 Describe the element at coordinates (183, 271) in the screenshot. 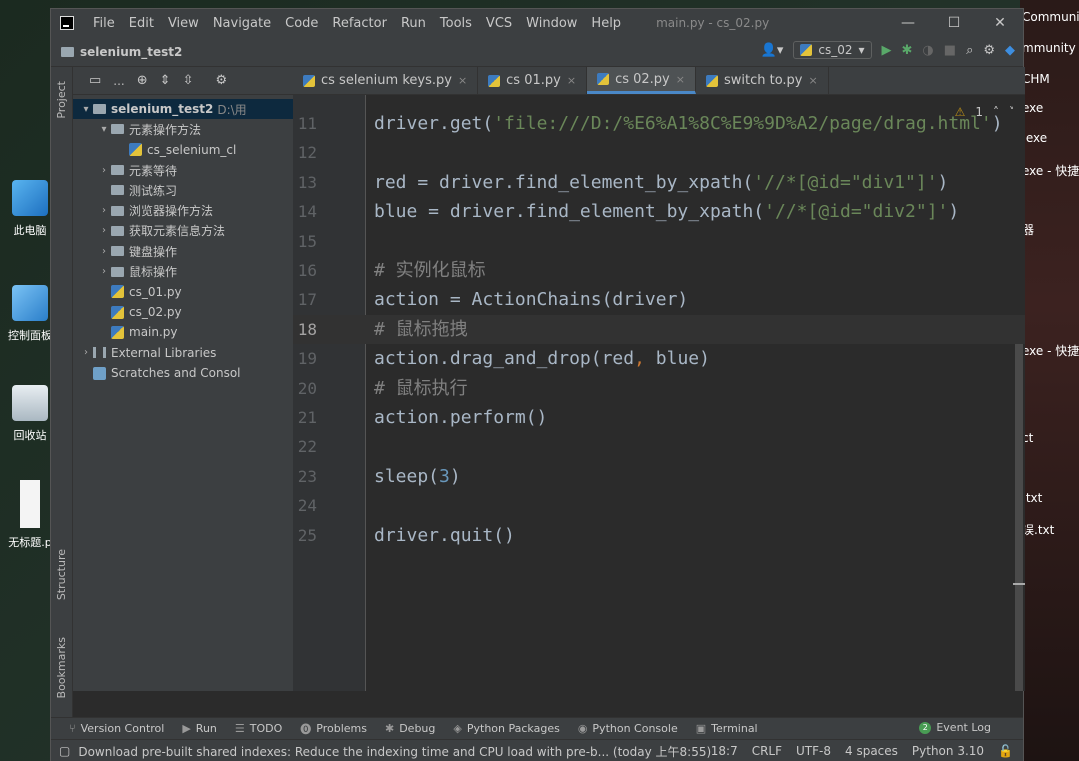

I see `tree-item: › 鼠标操作` at that location.